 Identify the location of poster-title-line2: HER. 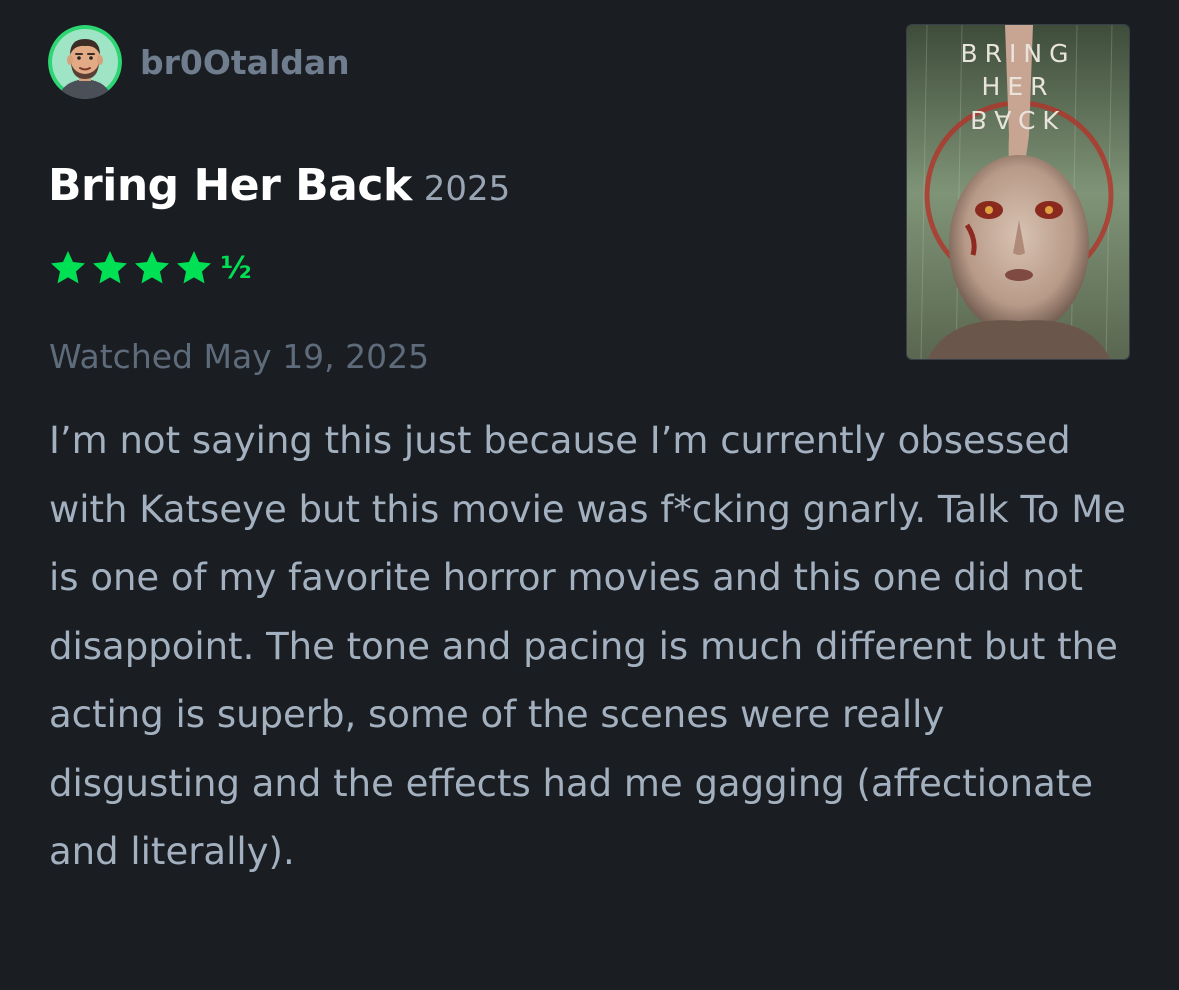
(1018, 86).